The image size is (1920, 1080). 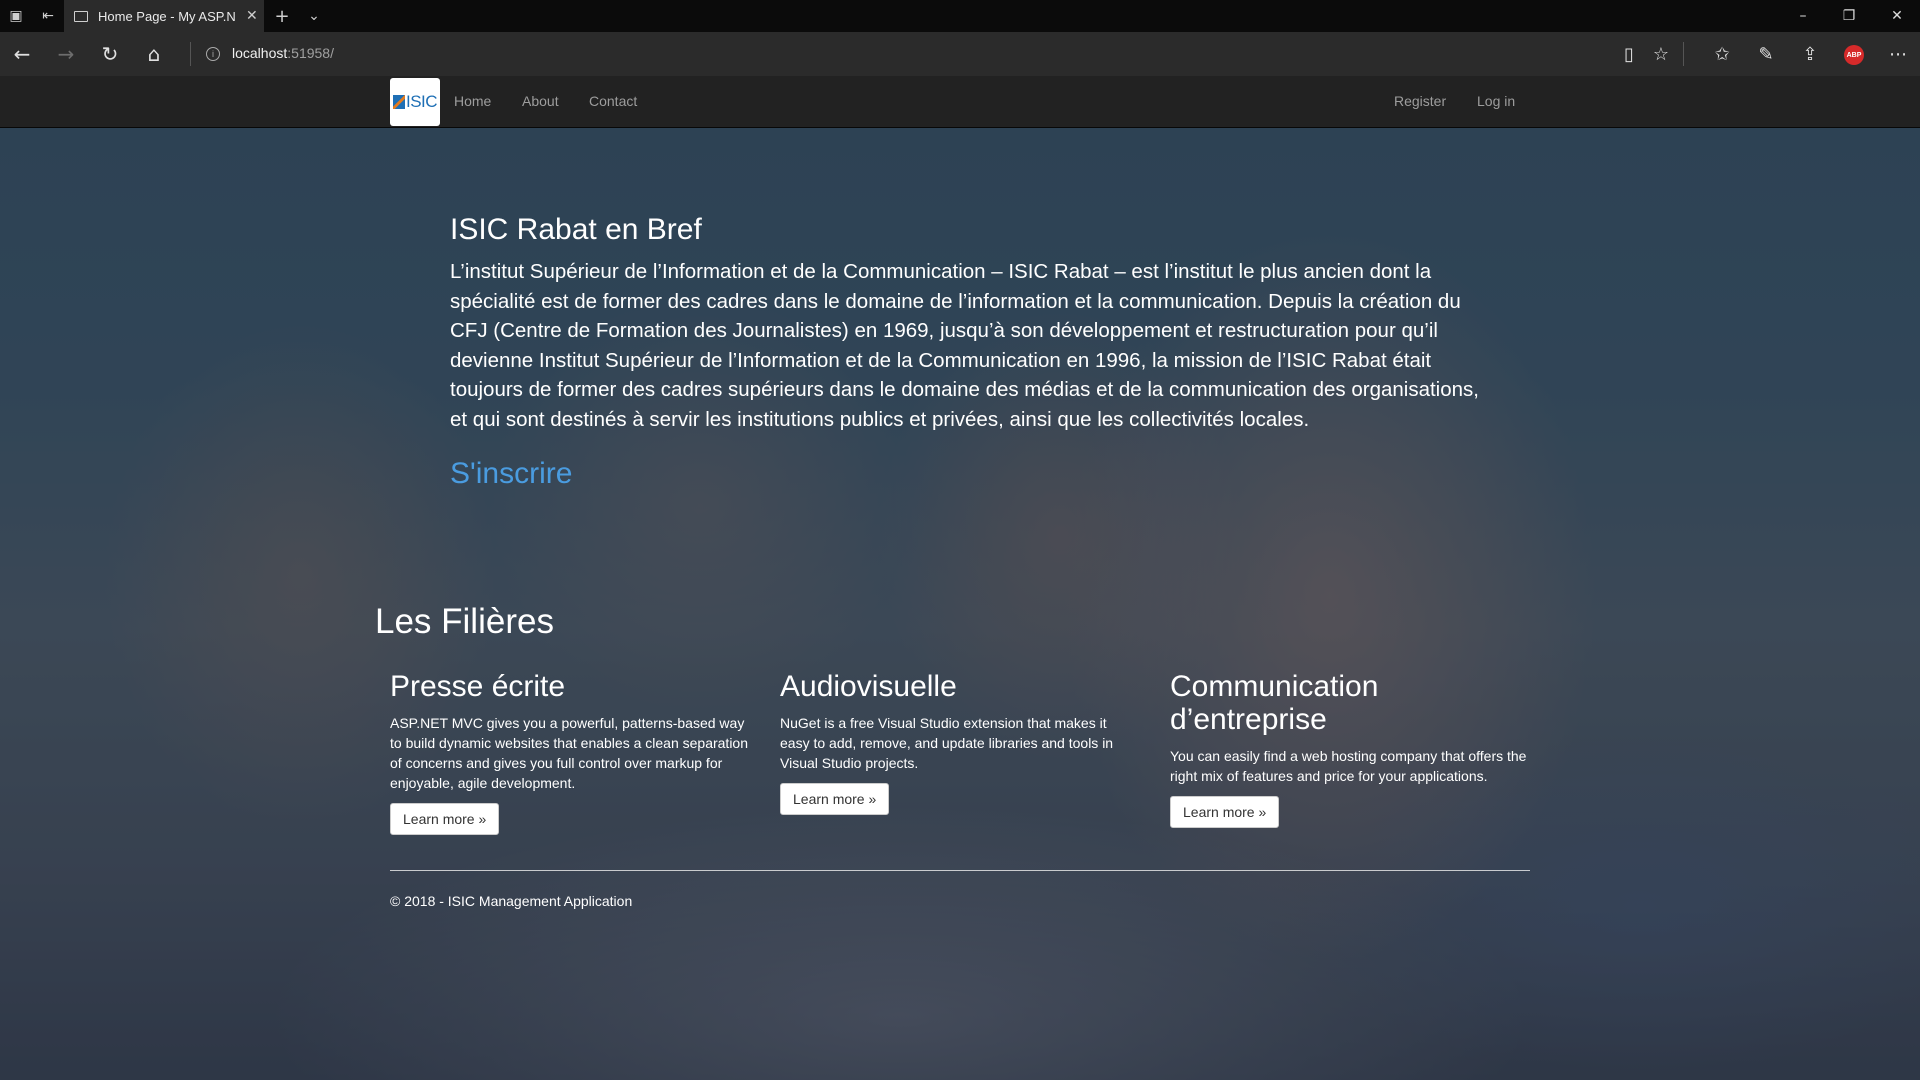 I want to click on info-icon: i, so click(x=213, y=54).